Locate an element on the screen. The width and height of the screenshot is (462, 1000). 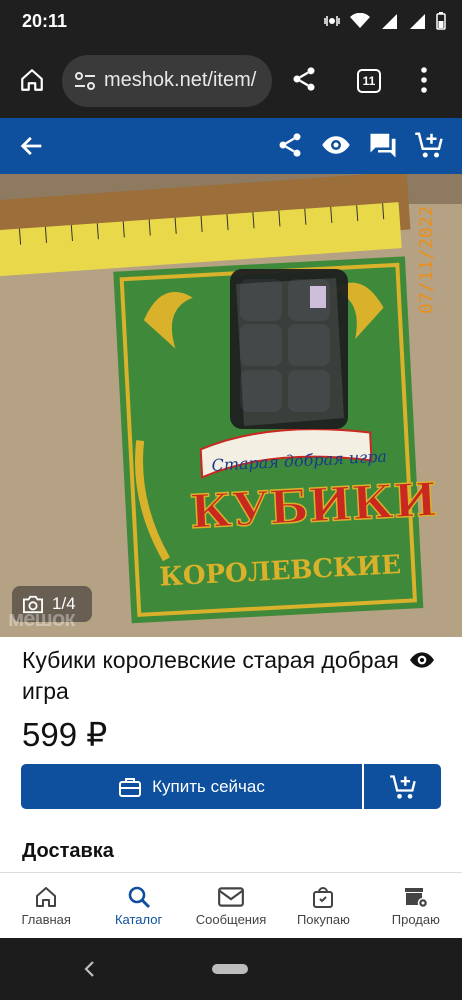
status-icons is located at coordinates (385, 21).